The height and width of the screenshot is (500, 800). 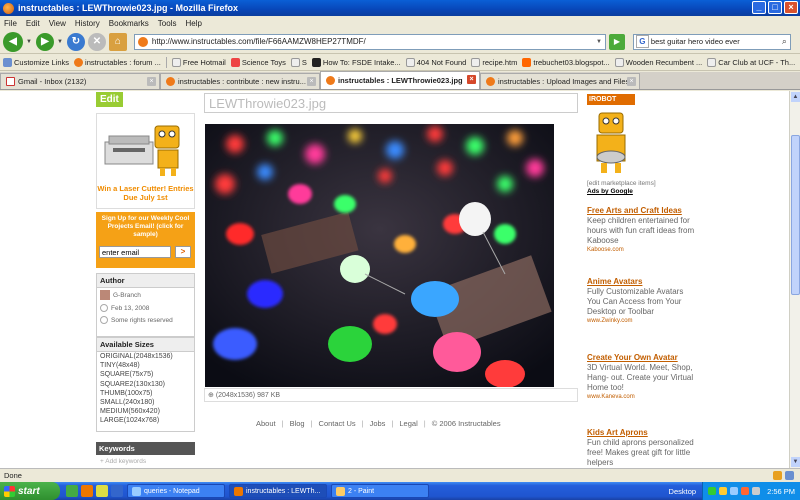 I want to click on tab-lewthrowie: instructables : LEWThrowie023.jpg ×, so click(x=400, y=80).